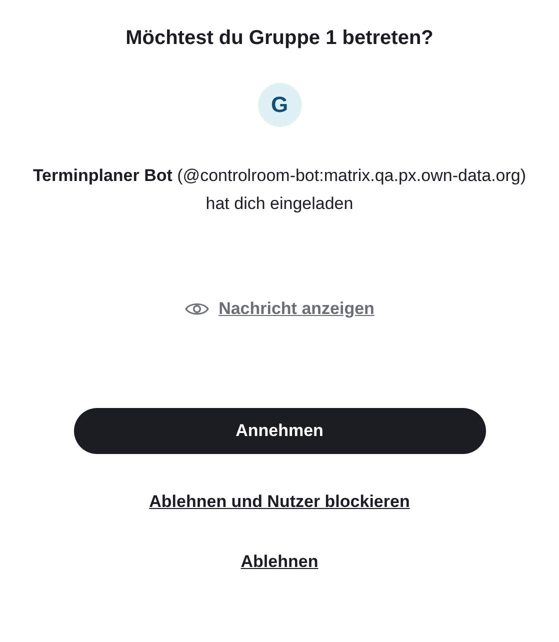  What do you see at coordinates (196, 309) in the screenshot?
I see `eye-icon` at bounding box center [196, 309].